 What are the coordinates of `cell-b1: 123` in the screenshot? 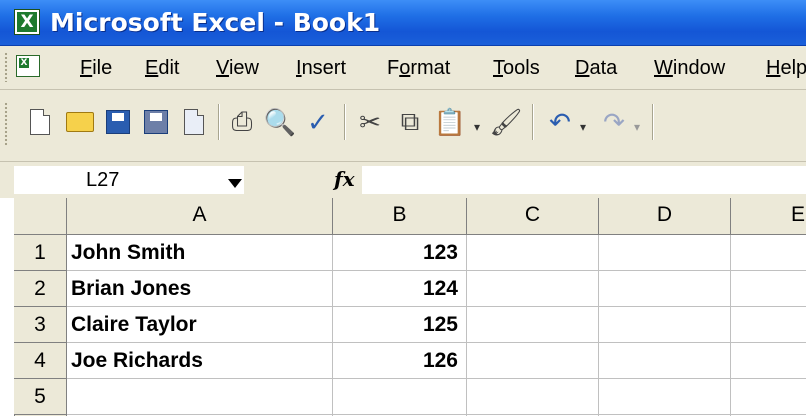 It's located at (399, 252).